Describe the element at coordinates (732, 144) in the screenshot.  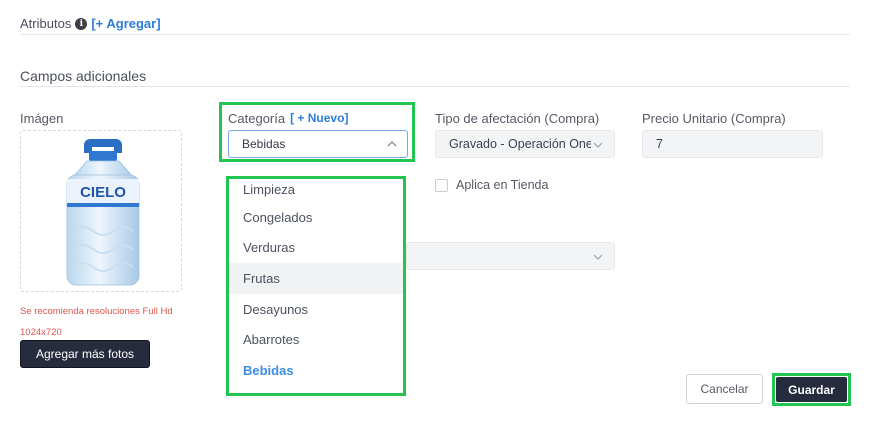
I see `precio-unitario-input: 7` at that location.